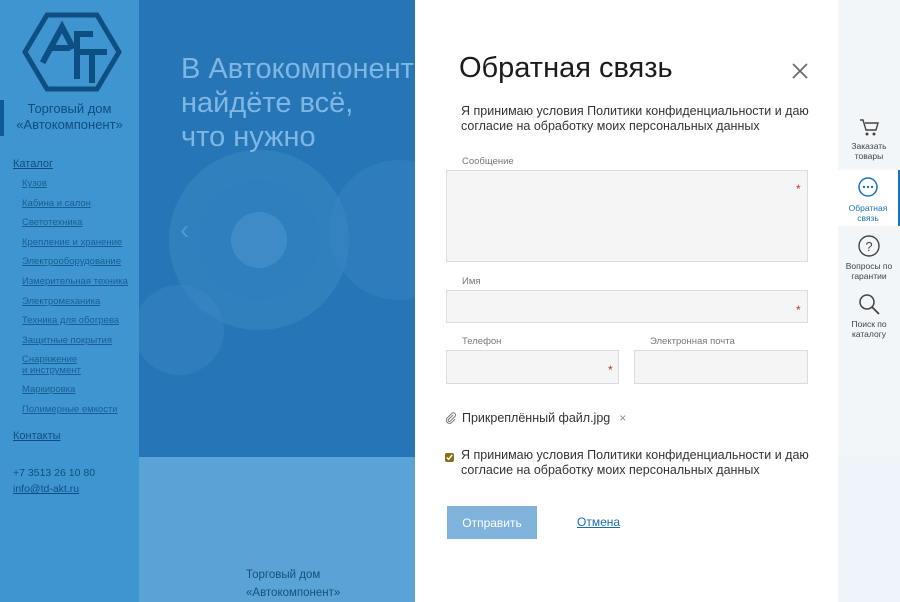  Describe the element at coordinates (450, 418) in the screenshot. I see `paperclip-icon` at that location.